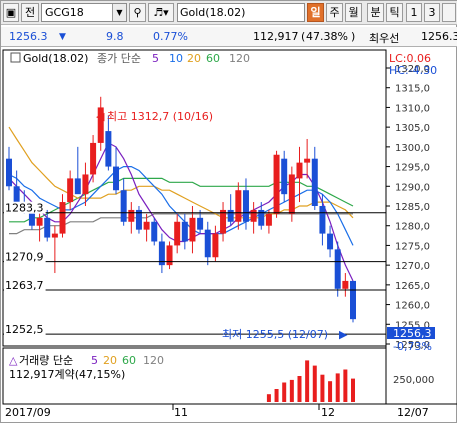  Describe the element at coordinates (353, 12) in the screenshot. I see `period-month-button: 월` at that location.